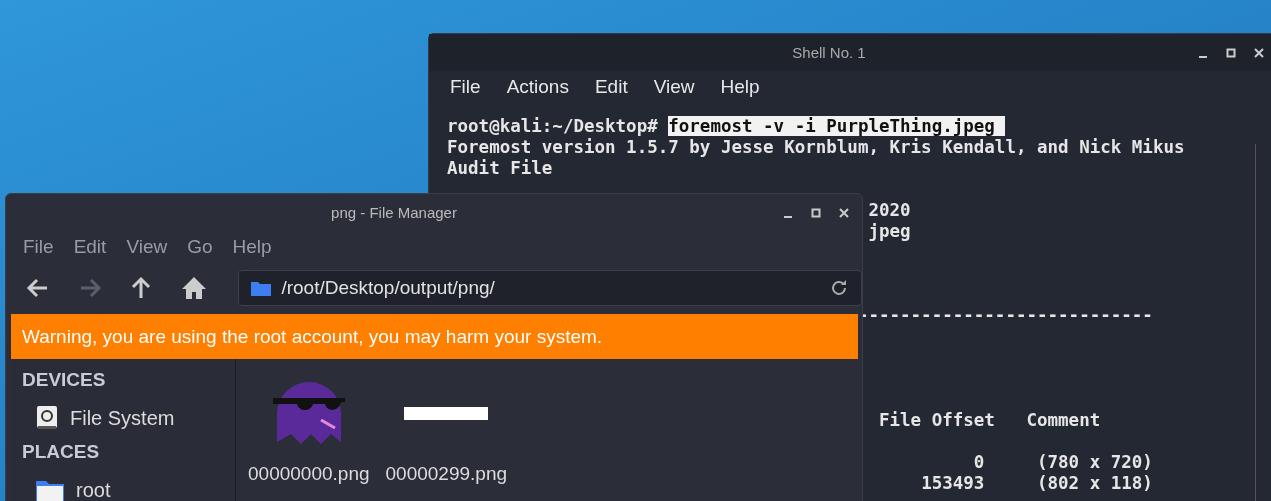 The image size is (1271, 501). What do you see at coordinates (829, 52) in the screenshot?
I see `window-title: Shell No. 1` at bounding box center [829, 52].